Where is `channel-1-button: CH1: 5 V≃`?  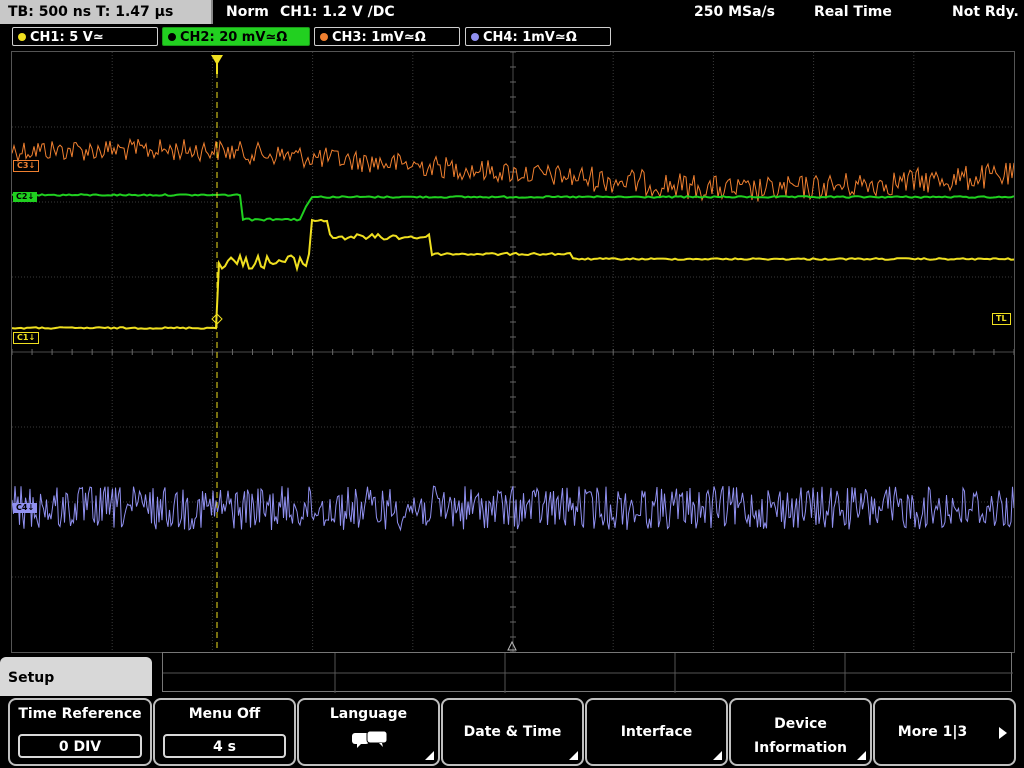
channel-1-button: CH1: 5 V≃ is located at coordinates (85, 36).